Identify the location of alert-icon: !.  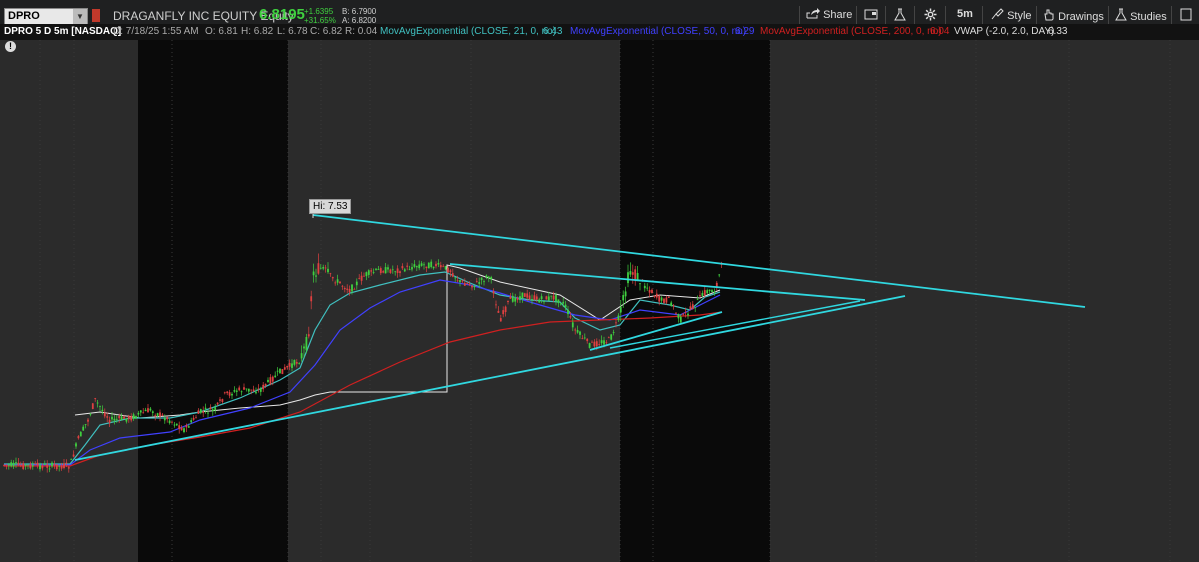
(10, 46).